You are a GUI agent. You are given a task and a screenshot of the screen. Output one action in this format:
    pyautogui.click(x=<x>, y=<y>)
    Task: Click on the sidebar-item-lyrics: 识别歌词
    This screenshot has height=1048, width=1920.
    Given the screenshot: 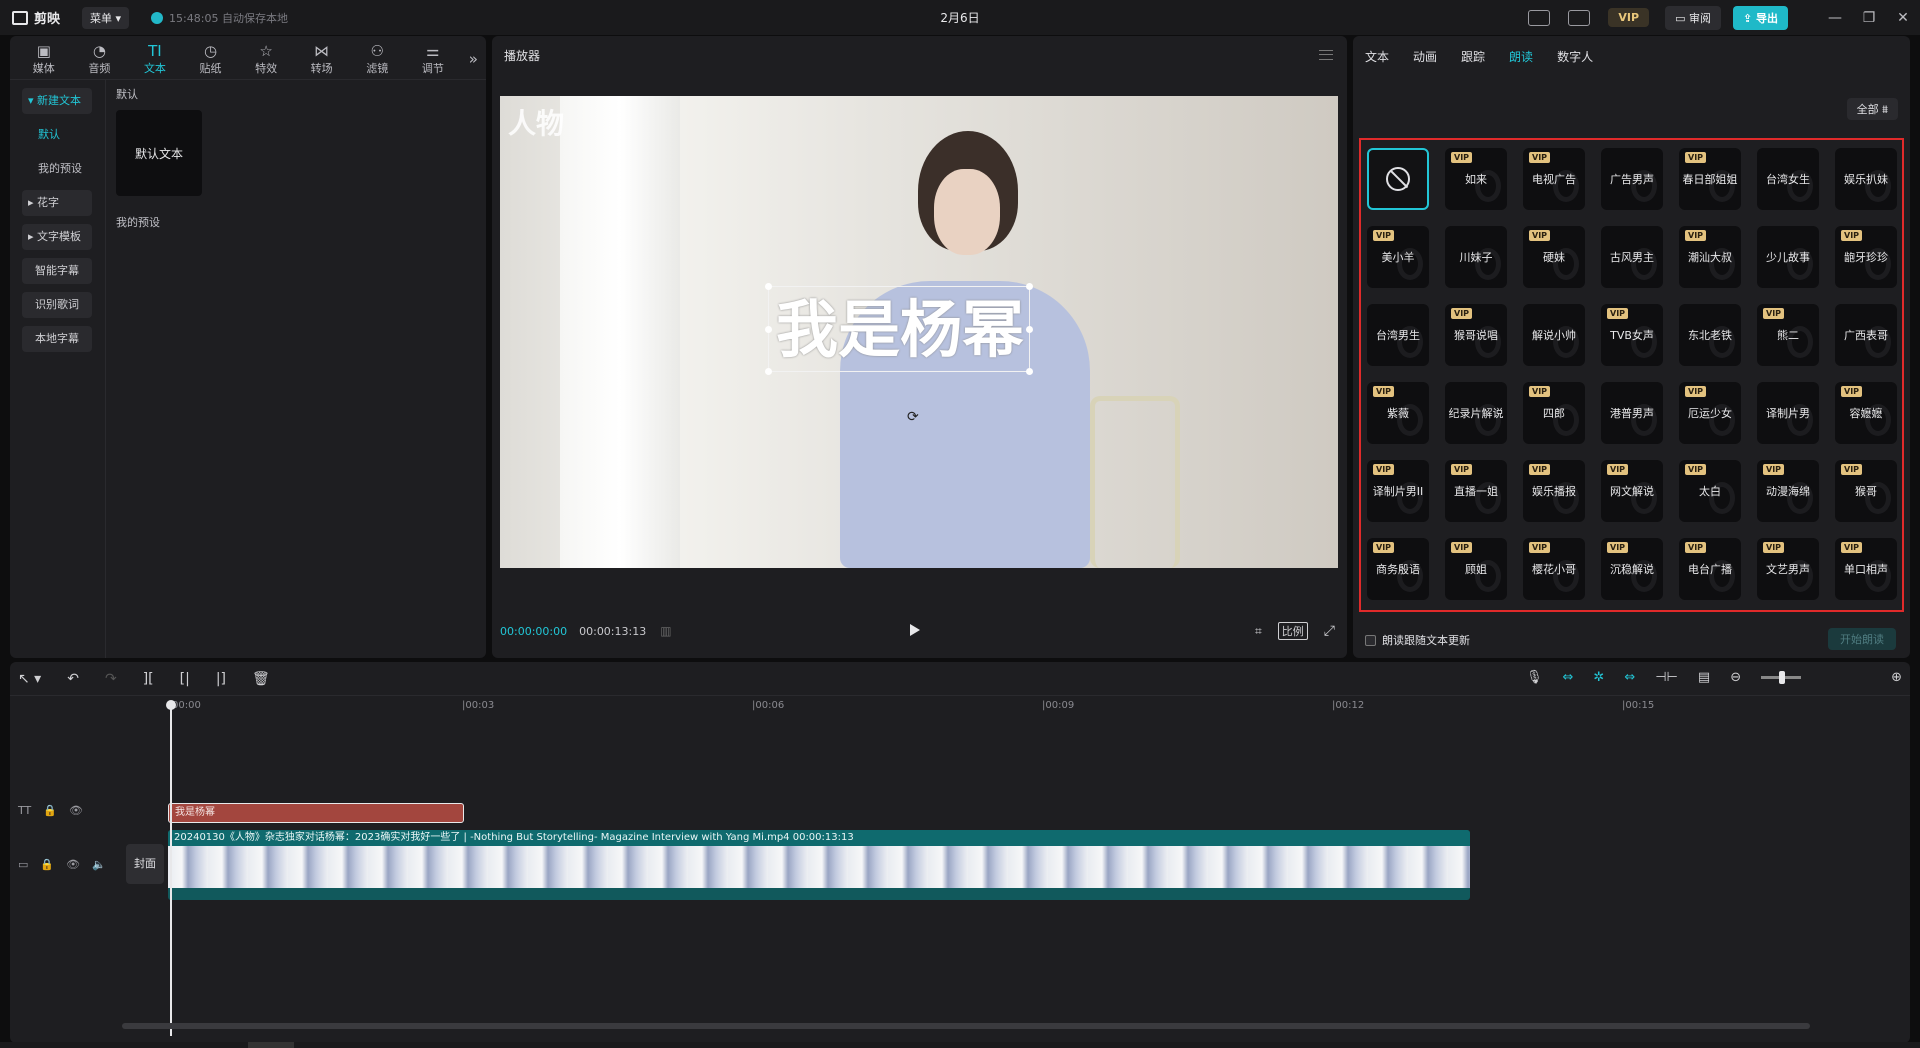 What is the action you would take?
    pyautogui.click(x=57, y=305)
    